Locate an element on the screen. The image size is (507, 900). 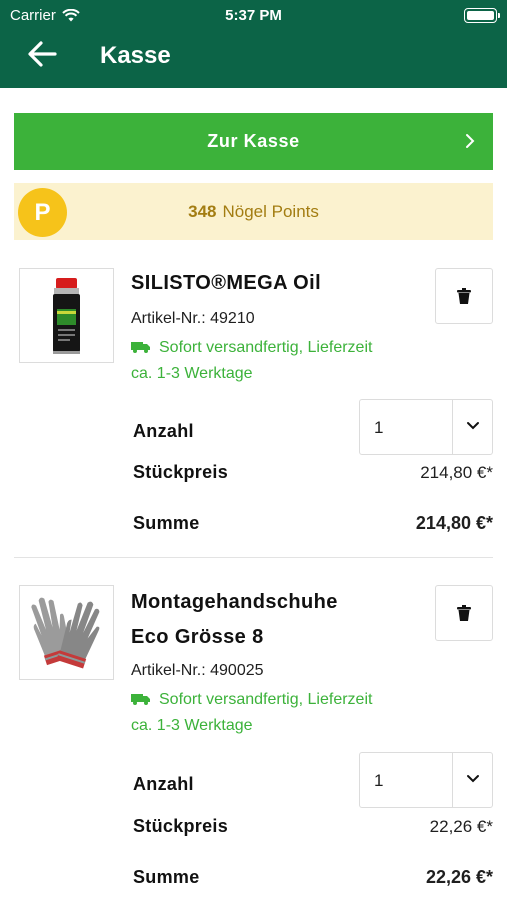
points-banner: 348 Nögel Points is located at coordinates (253, 211).